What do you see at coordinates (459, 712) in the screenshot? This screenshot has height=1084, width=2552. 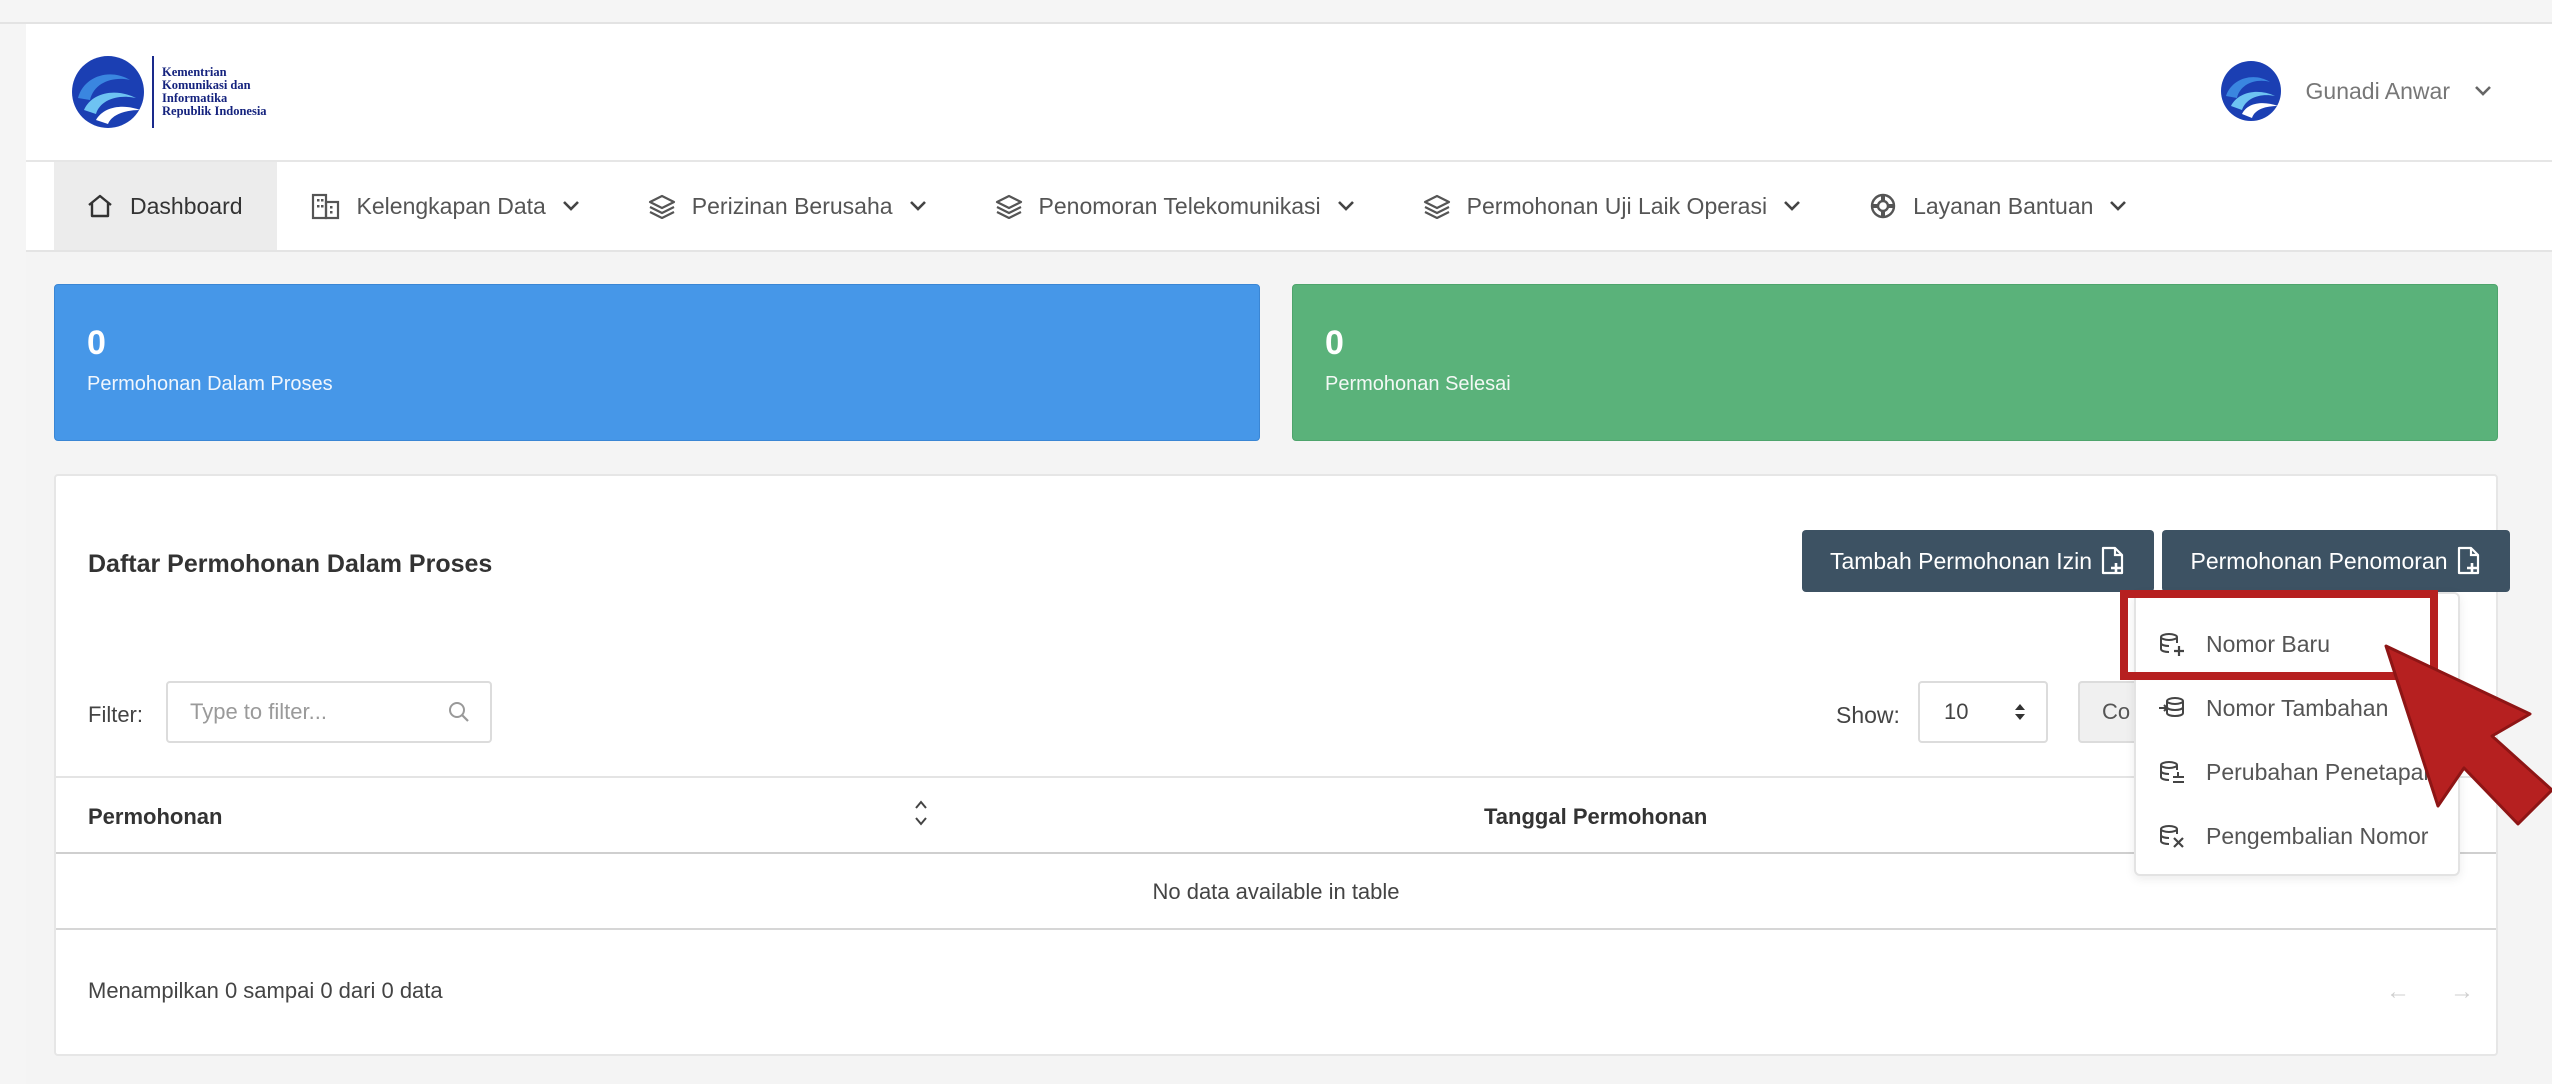 I see `search-icon` at bounding box center [459, 712].